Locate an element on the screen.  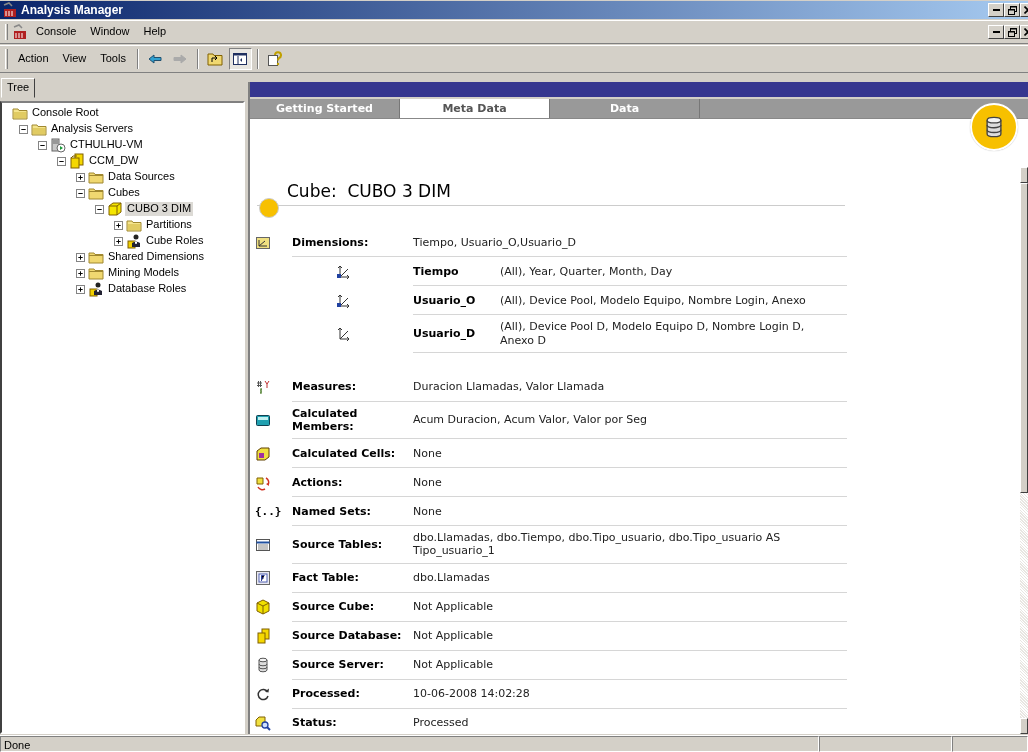
menu-item: View is located at coordinates (74, 59).